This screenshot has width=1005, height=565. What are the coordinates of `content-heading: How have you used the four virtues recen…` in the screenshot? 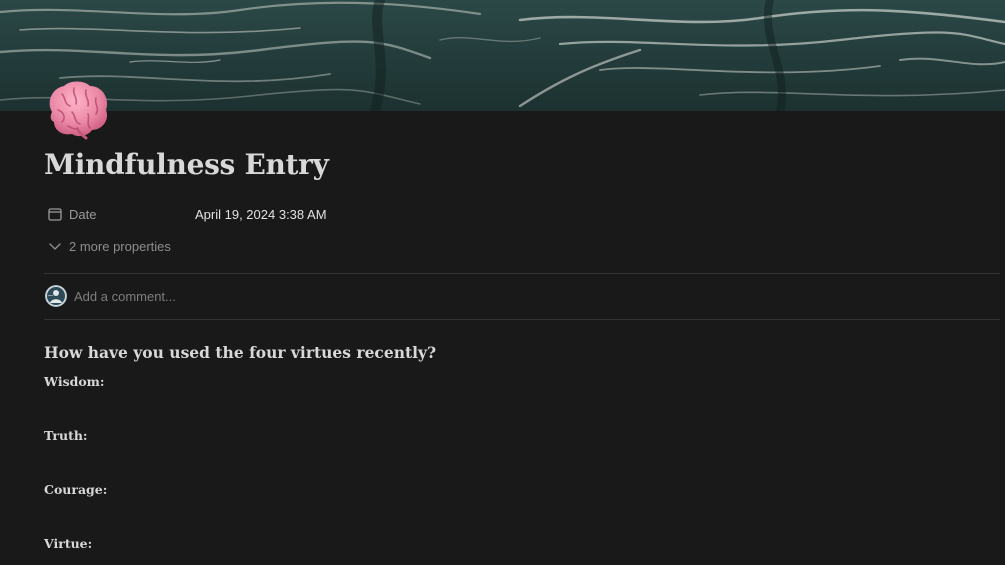 It's located at (240, 352).